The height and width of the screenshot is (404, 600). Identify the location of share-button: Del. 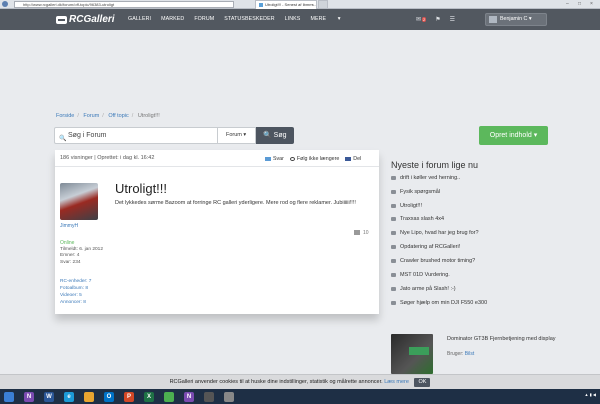
(353, 159).